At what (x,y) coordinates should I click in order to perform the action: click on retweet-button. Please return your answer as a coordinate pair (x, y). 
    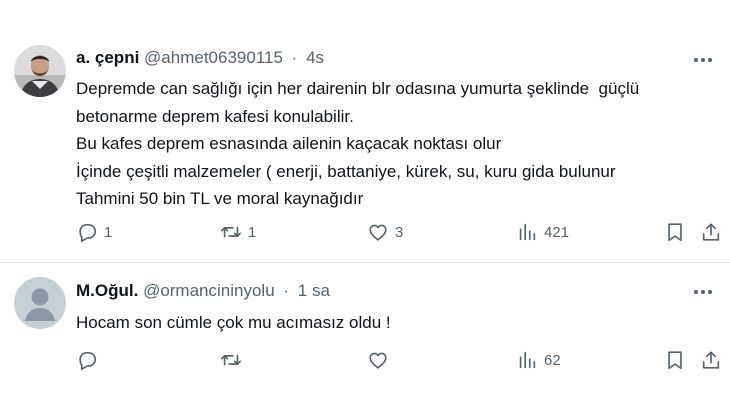
    Looking at the image, I should click on (234, 360).